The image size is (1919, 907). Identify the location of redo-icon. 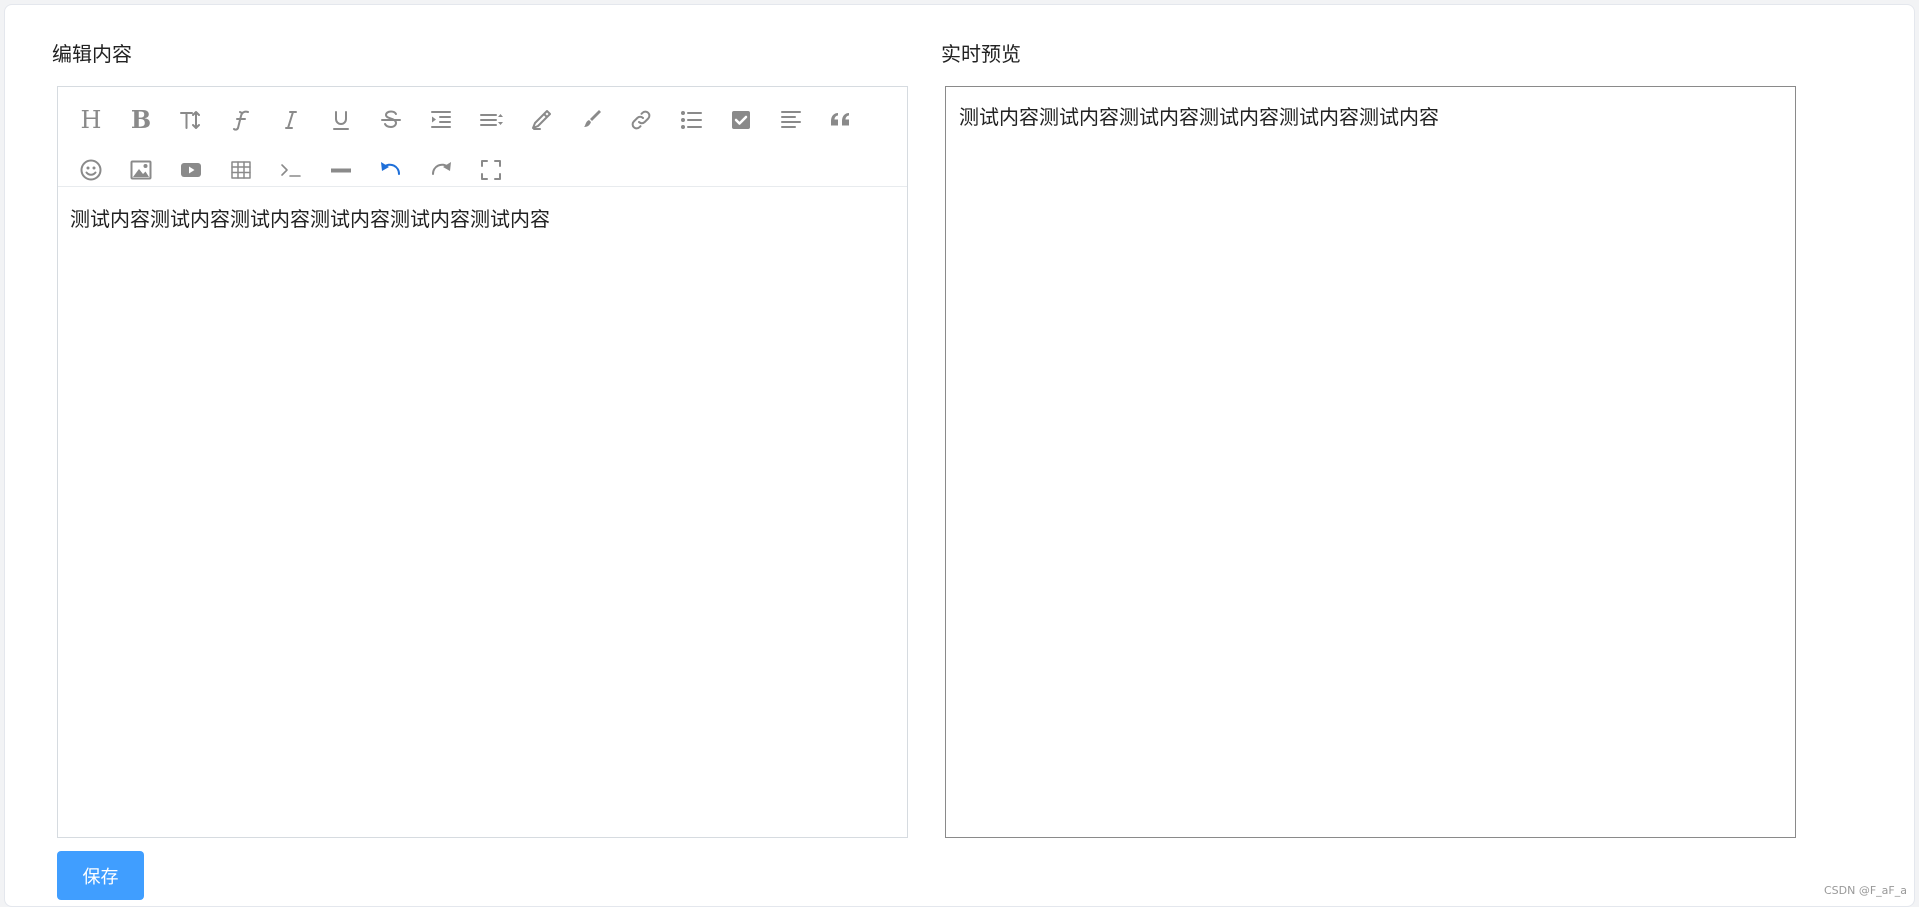
(441, 168).